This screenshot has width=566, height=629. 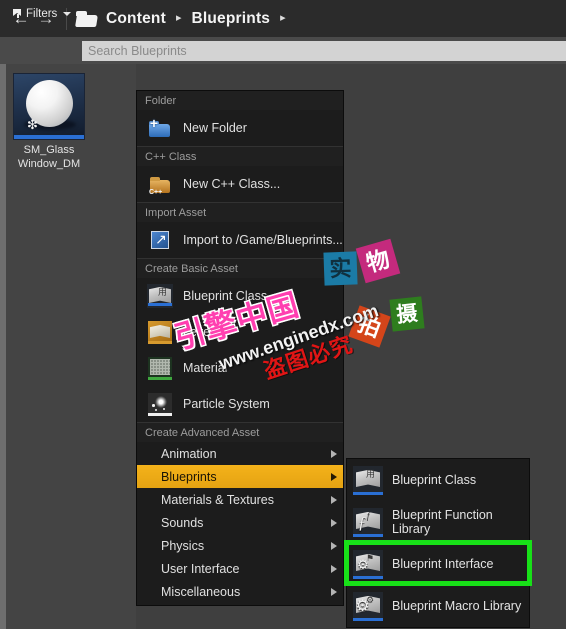 What do you see at coordinates (160, 184) in the screenshot?
I see `new-cpp-class-icon: C++` at bounding box center [160, 184].